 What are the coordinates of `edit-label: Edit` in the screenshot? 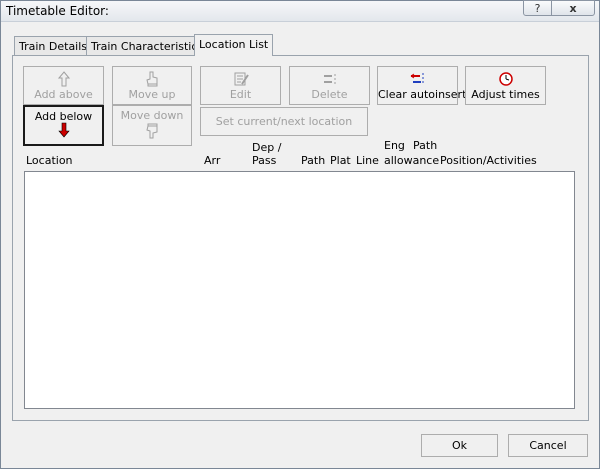 It's located at (240, 94).